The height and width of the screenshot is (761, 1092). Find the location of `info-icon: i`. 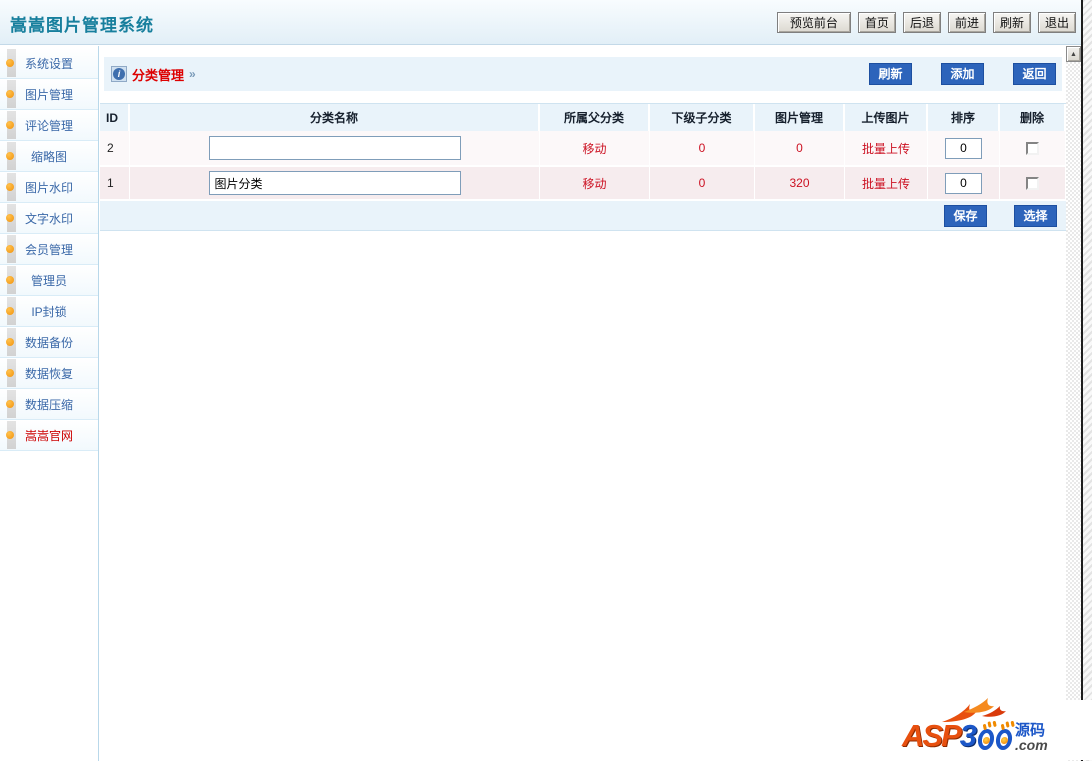

info-icon: i is located at coordinates (119, 74).